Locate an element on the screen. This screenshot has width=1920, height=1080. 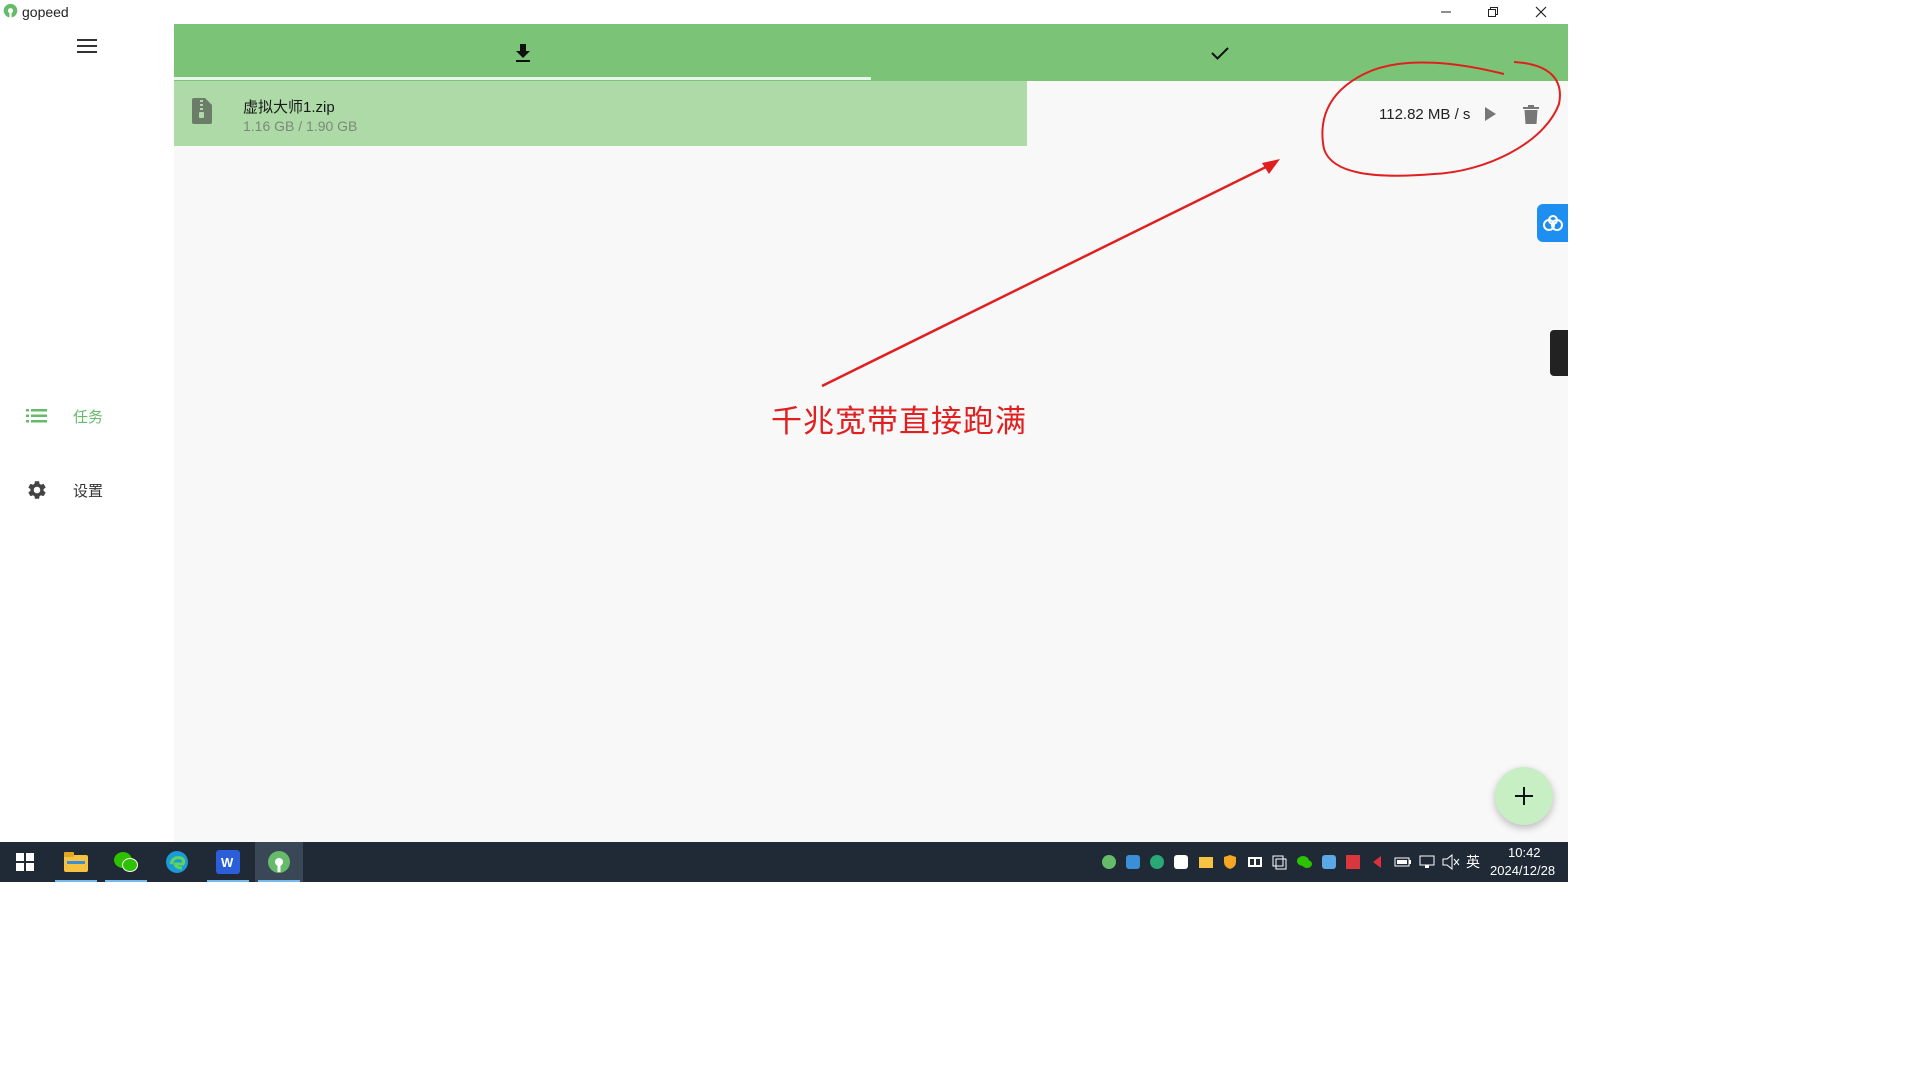
file-explorer-icon is located at coordinates (76, 862).